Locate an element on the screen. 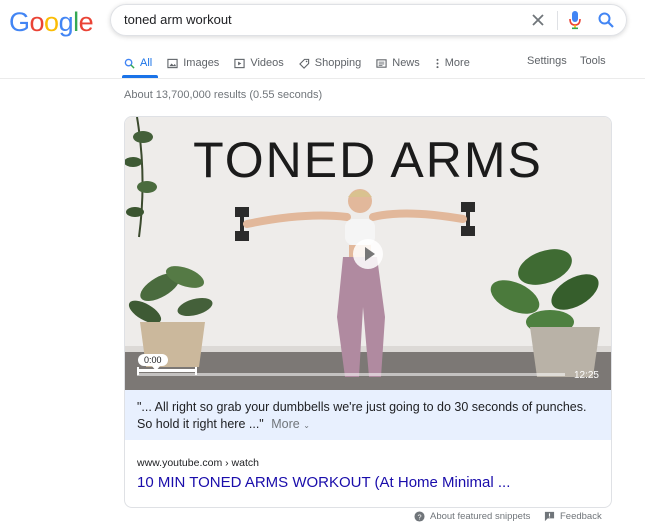  plant-left-icon is located at coordinates (169, 242).